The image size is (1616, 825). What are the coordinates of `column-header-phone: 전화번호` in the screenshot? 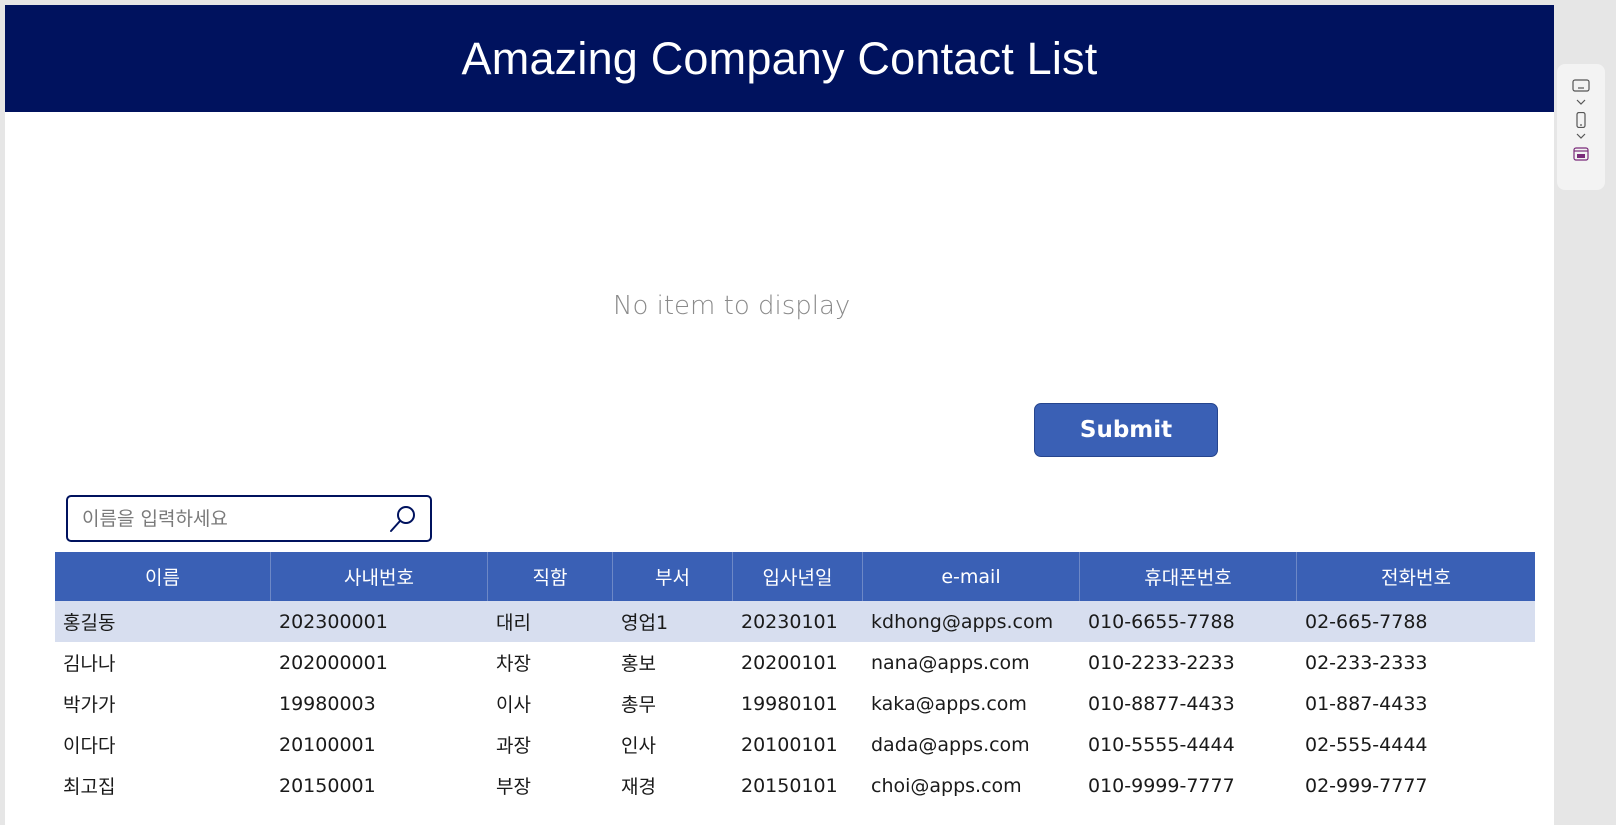 It's located at (1416, 576).